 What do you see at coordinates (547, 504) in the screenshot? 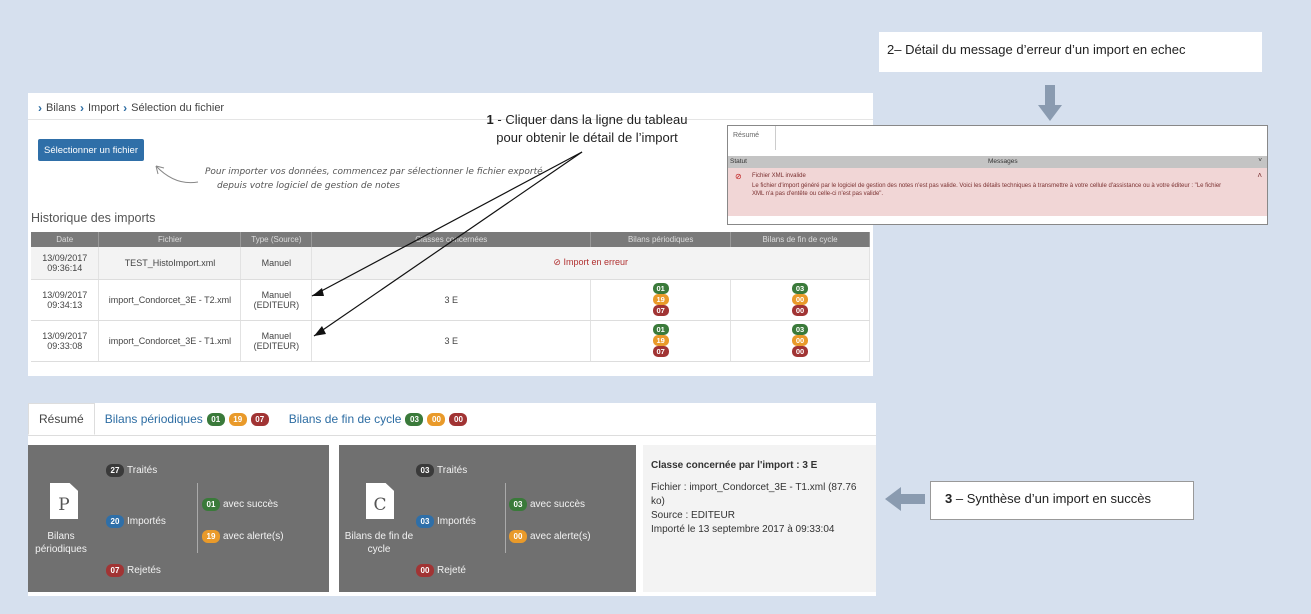
I see `stat-succes: 03 avec succès` at bounding box center [547, 504].